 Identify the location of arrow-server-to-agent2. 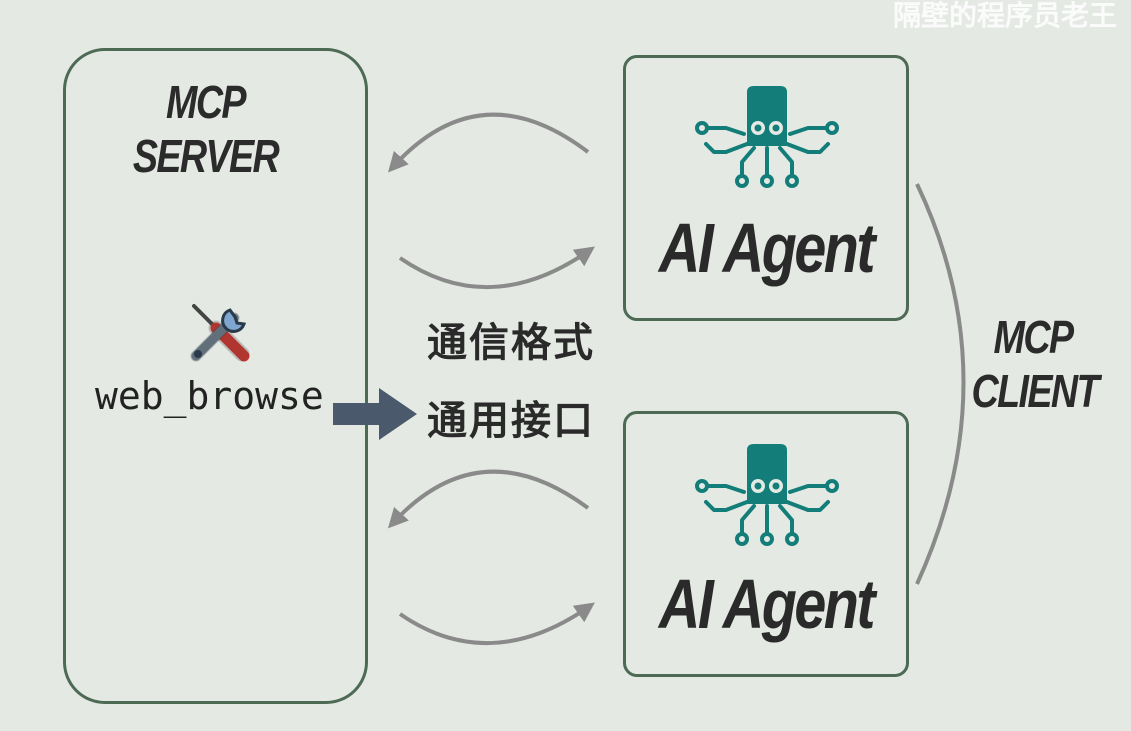
(496, 624).